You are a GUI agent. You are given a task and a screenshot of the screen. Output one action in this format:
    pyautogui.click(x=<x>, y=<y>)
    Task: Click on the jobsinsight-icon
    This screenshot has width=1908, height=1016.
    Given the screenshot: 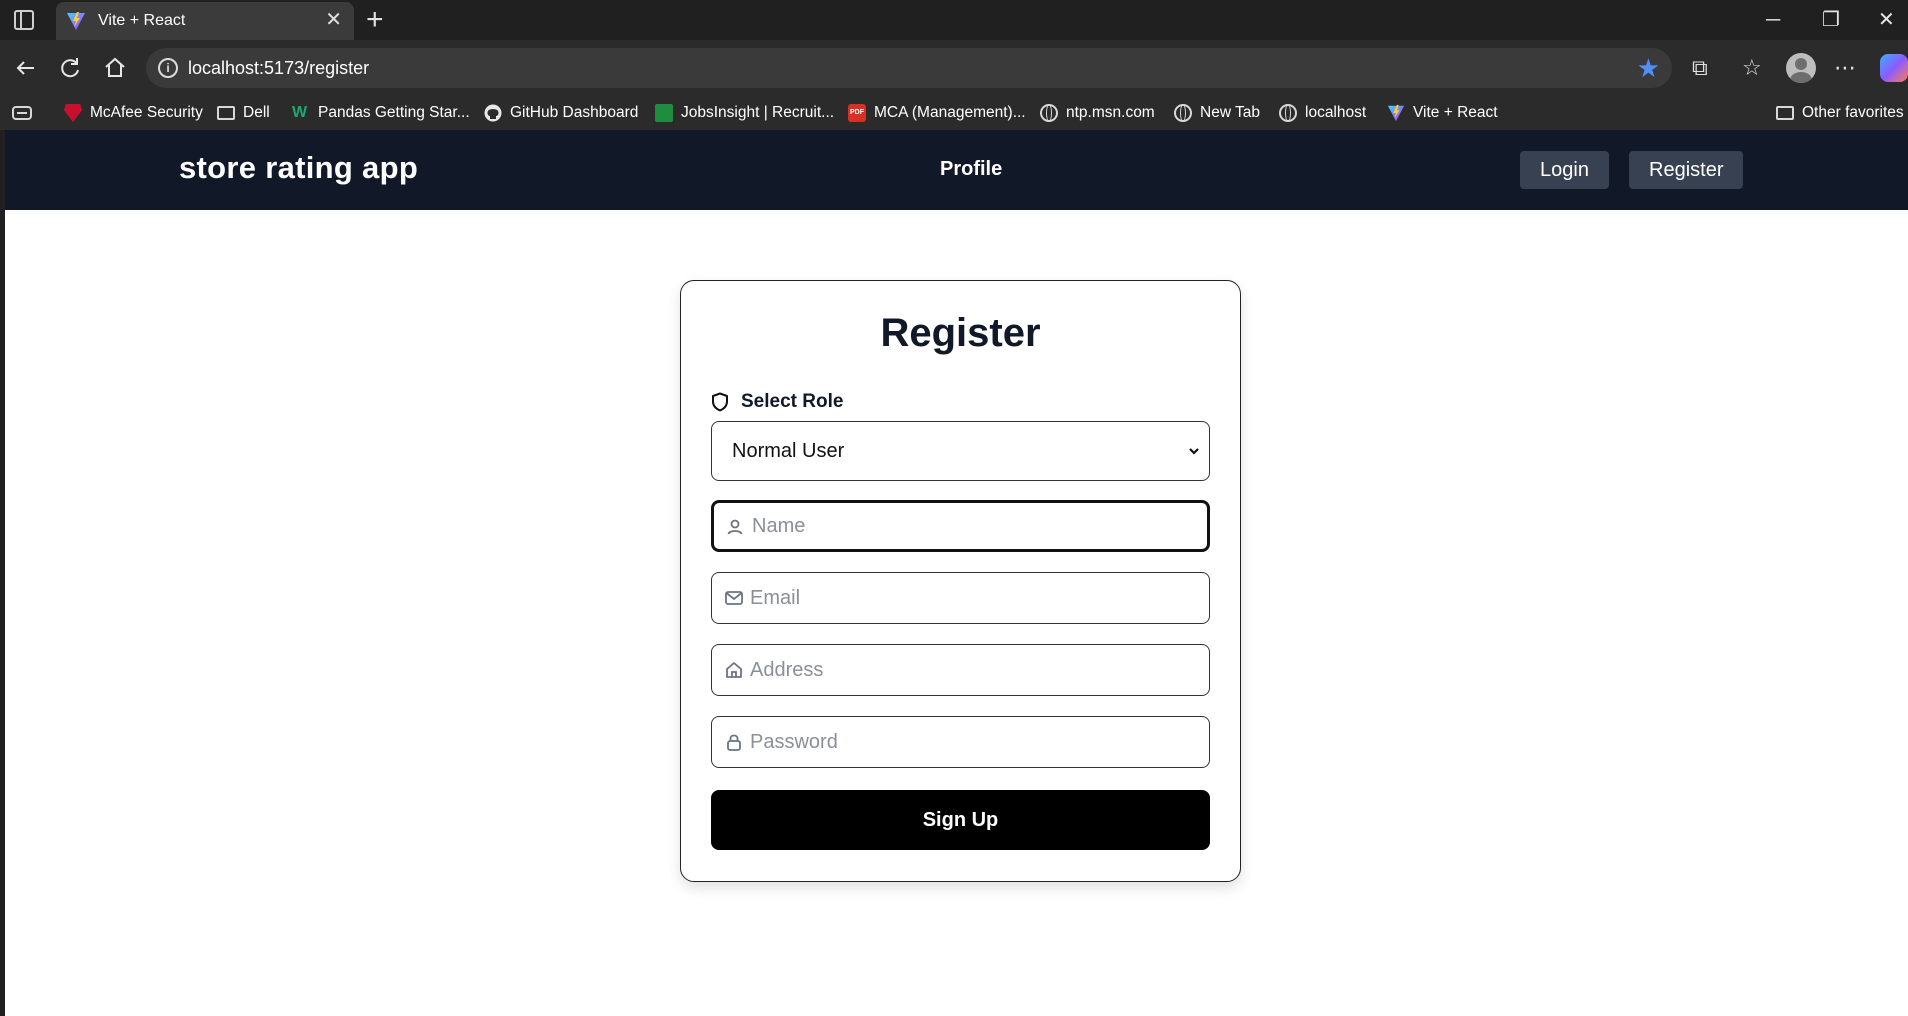 What is the action you would take?
    pyautogui.click(x=664, y=113)
    